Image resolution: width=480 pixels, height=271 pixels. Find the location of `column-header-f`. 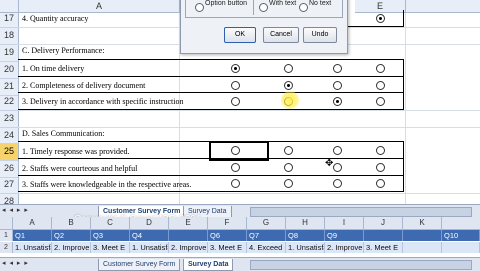

column-header-f is located at coordinates (443, 6).